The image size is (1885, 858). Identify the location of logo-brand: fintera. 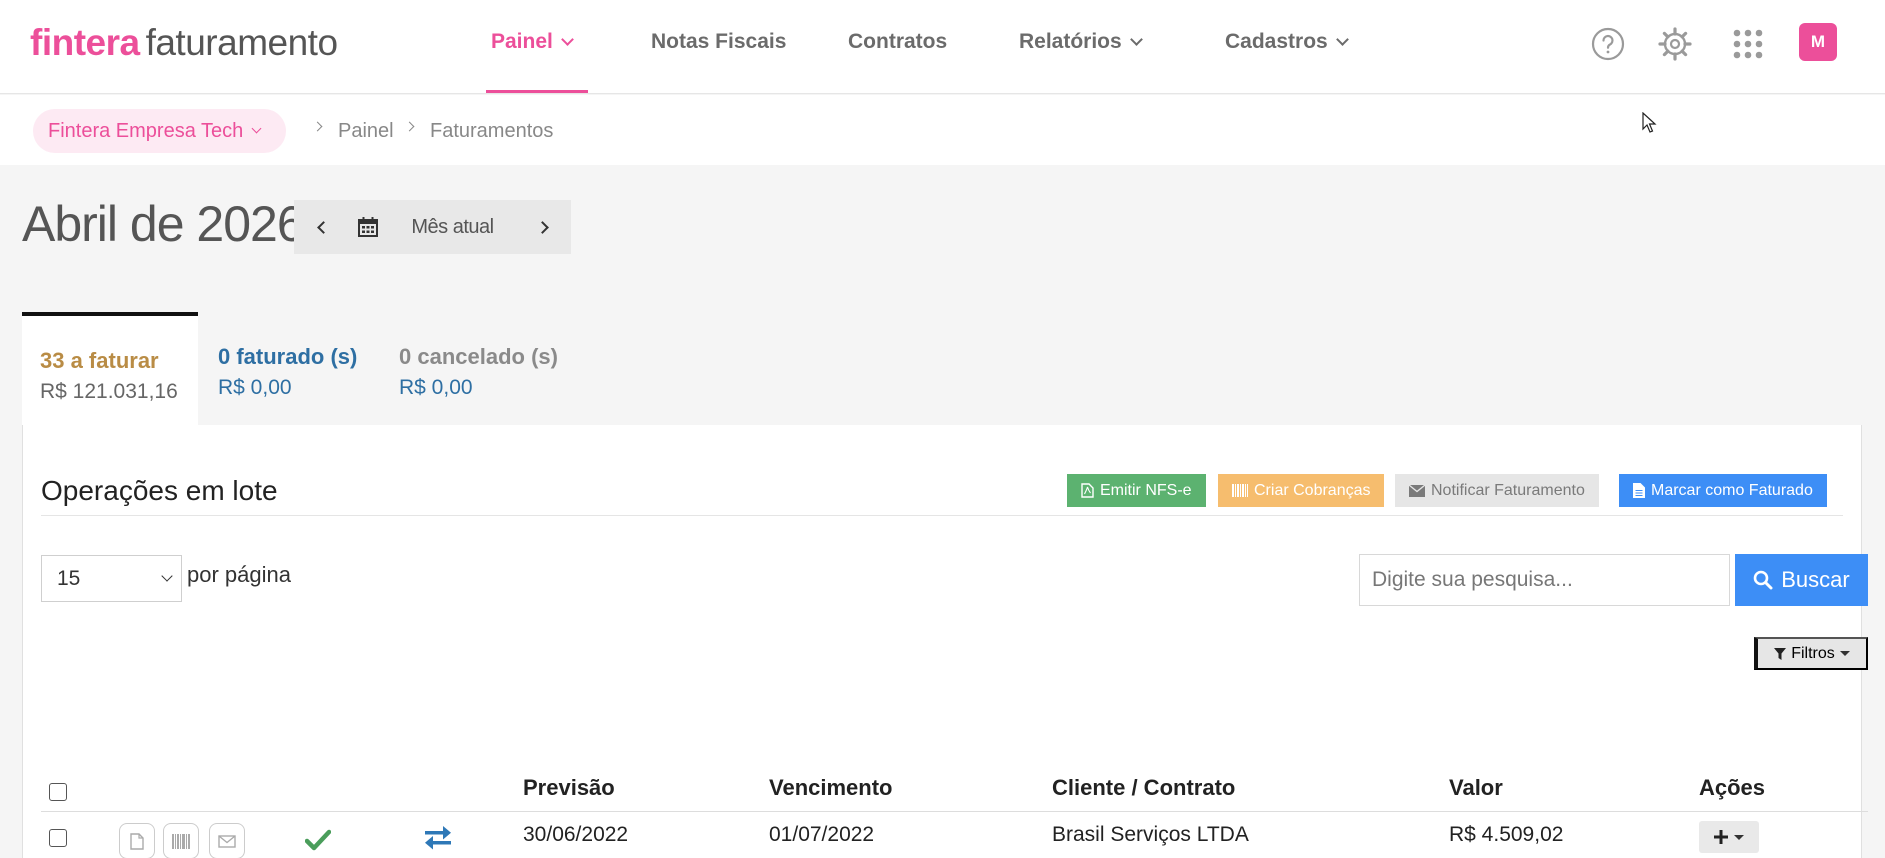
(85, 42).